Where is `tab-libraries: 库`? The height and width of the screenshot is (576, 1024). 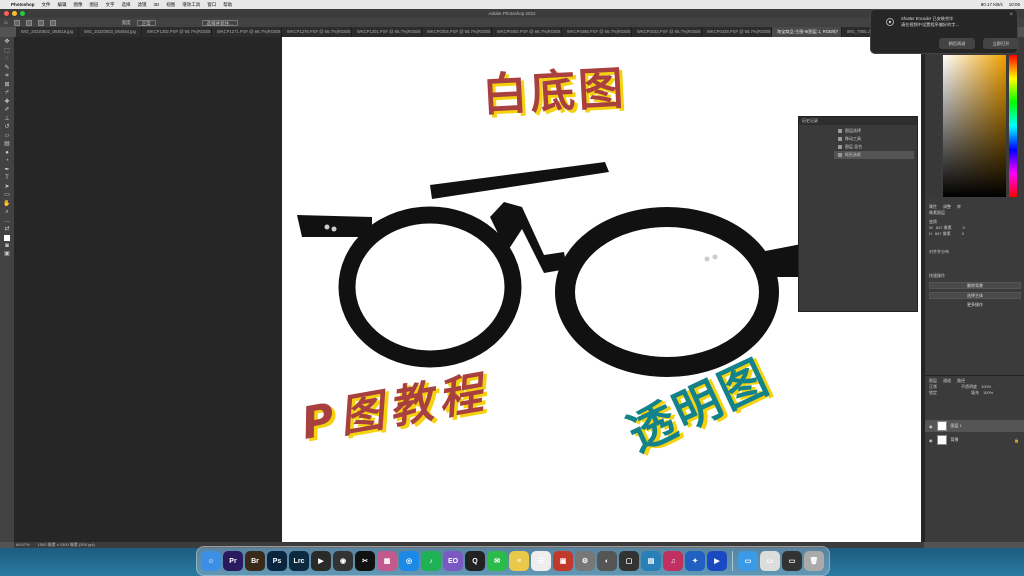 tab-libraries: 库 is located at coordinates (959, 207).